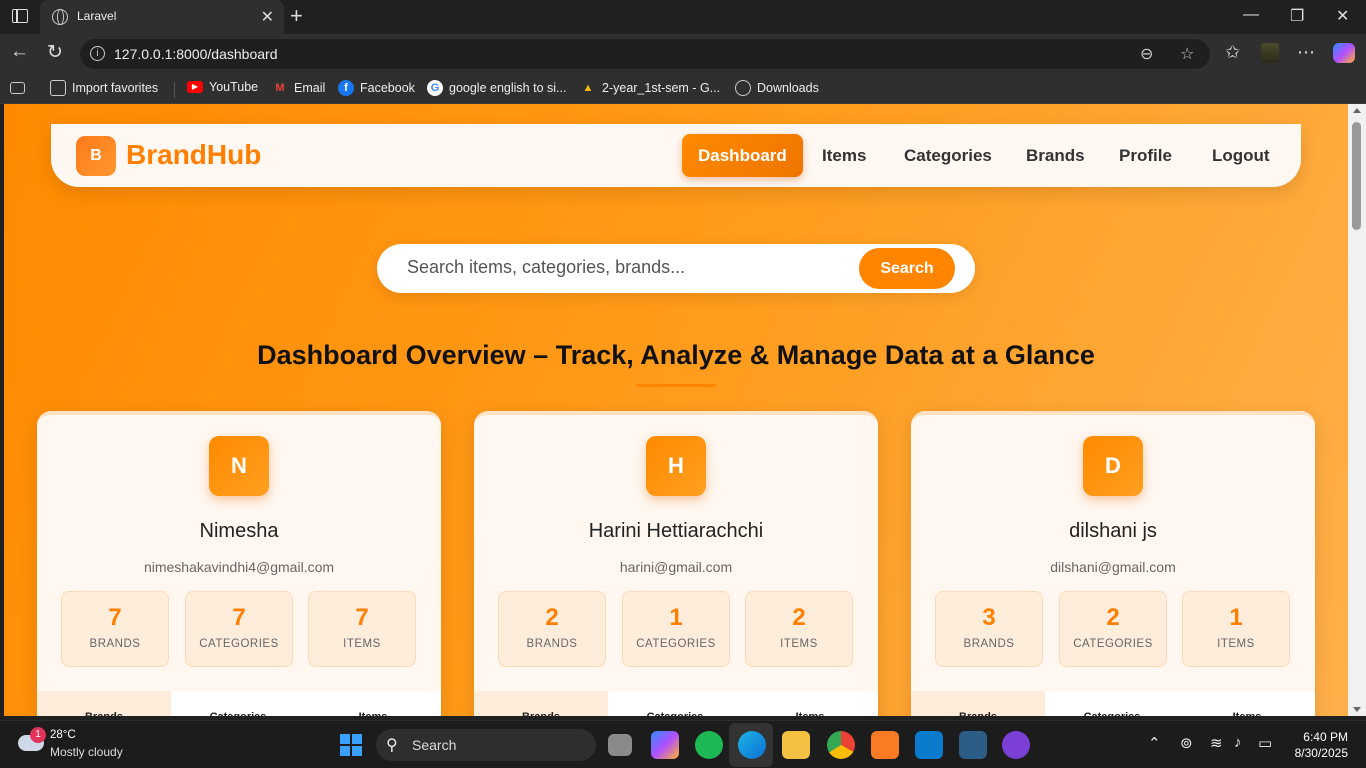  What do you see at coordinates (796, 745) in the screenshot?
I see `file-explorer-icon` at bounding box center [796, 745].